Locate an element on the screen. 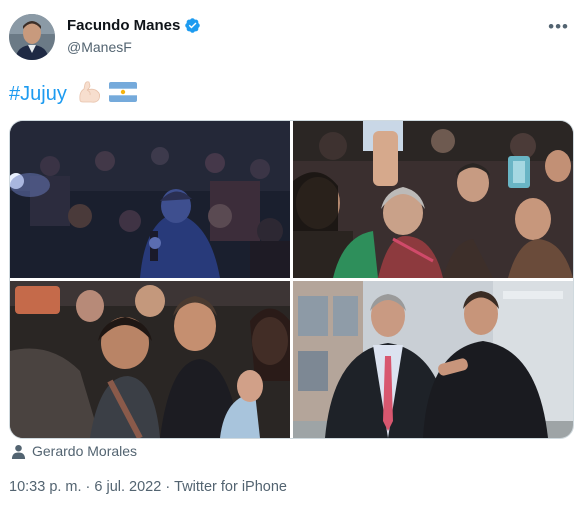 The image size is (585, 512). tweet-source: Twitter for iPhone is located at coordinates (230, 487).